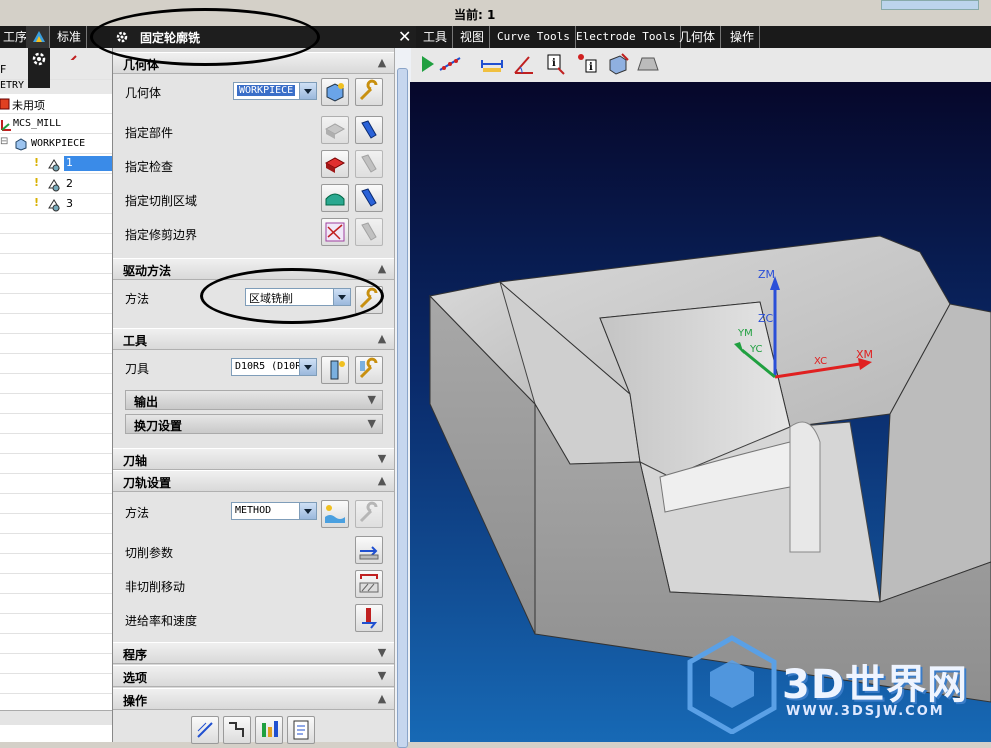 This screenshot has height=748, width=991. I want to click on list-item: 未用项, so click(56, 104).